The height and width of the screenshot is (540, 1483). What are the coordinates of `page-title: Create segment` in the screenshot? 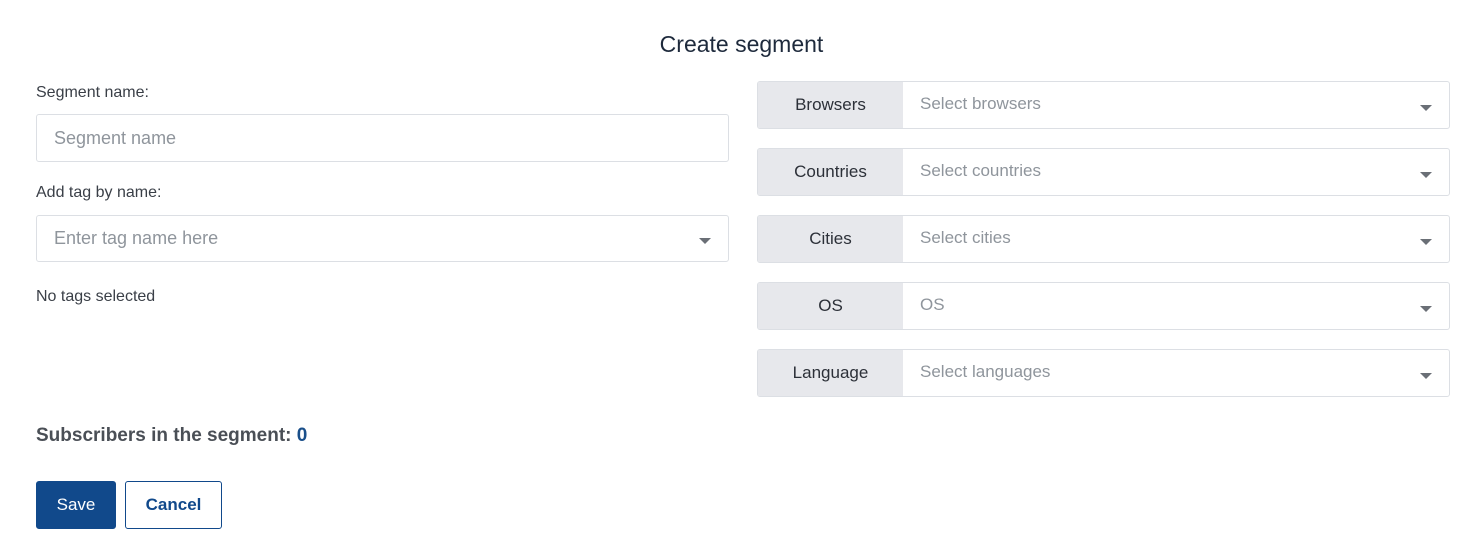 It's located at (741, 44).